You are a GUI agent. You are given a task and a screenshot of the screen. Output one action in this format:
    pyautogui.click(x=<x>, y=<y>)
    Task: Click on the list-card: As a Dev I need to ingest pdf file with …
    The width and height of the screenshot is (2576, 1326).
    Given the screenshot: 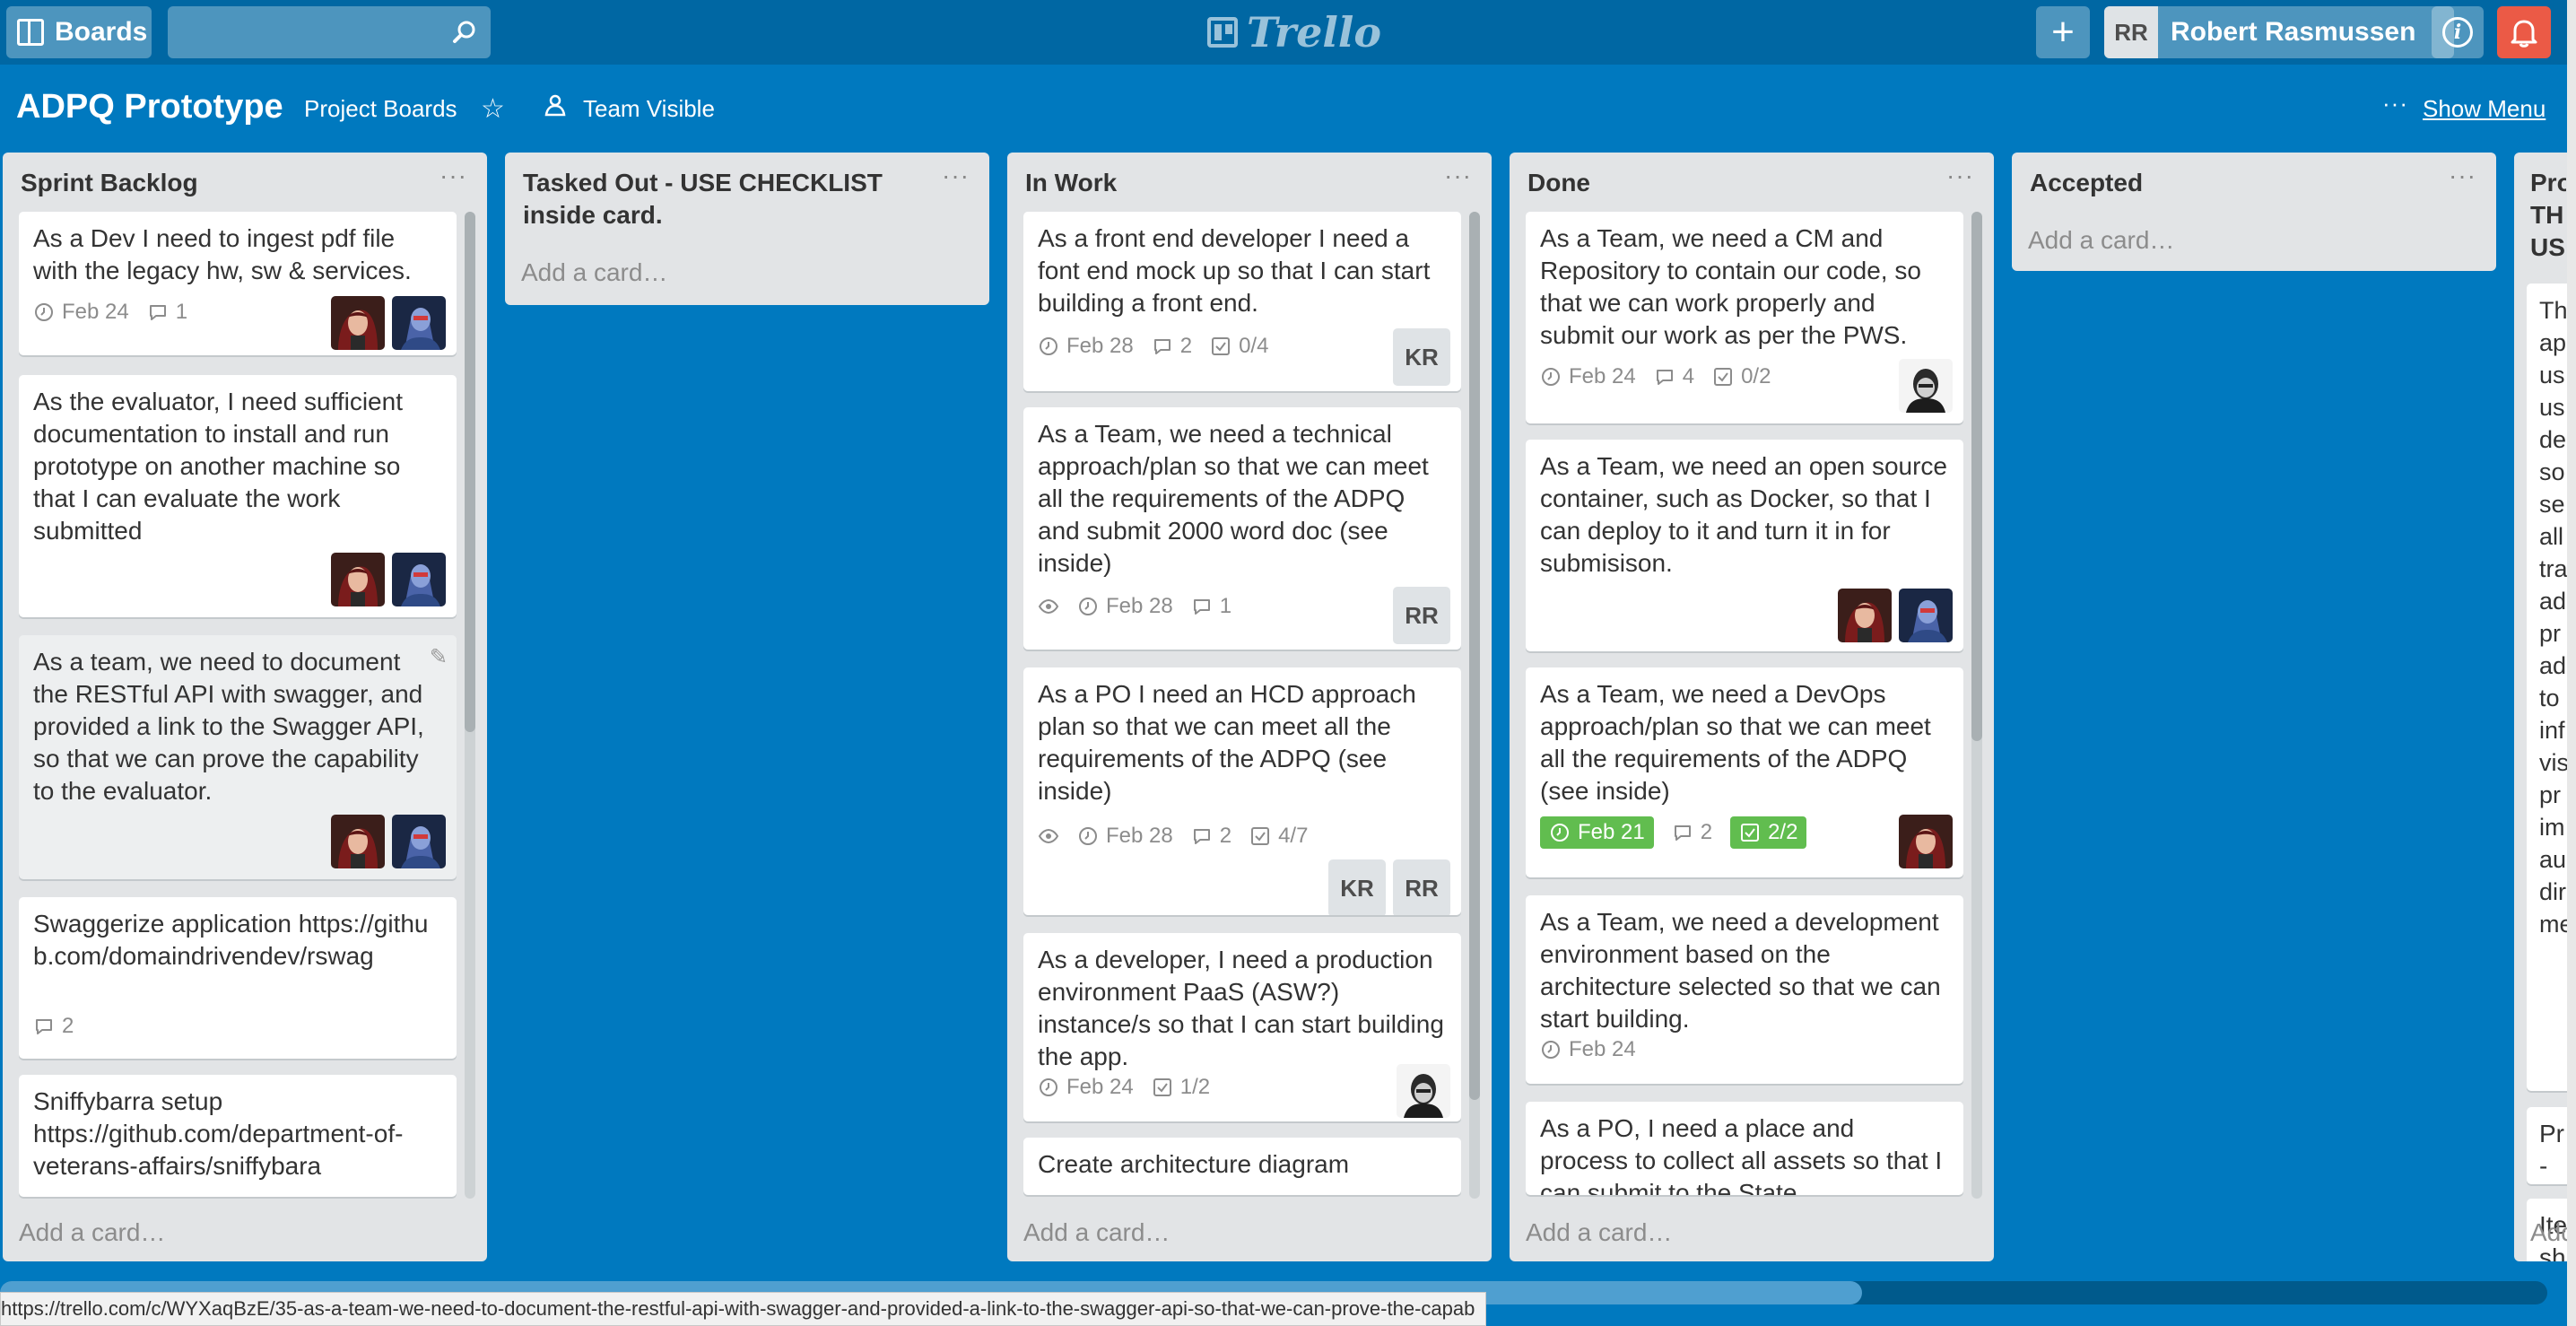 What is the action you would take?
    pyautogui.click(x=238, y=283)
    